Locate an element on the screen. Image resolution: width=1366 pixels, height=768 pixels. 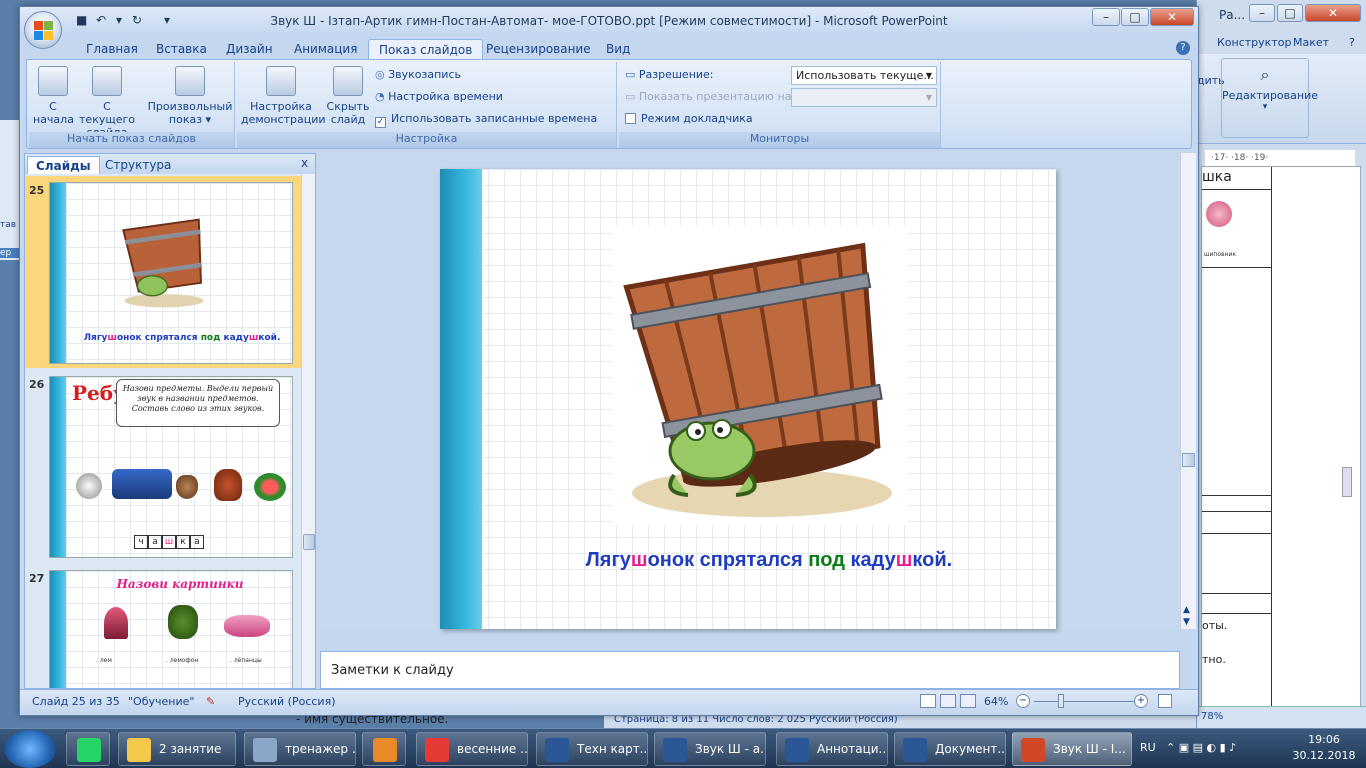
setup-show-button: Настройка демонстрации is located at coordinates (283, 96).